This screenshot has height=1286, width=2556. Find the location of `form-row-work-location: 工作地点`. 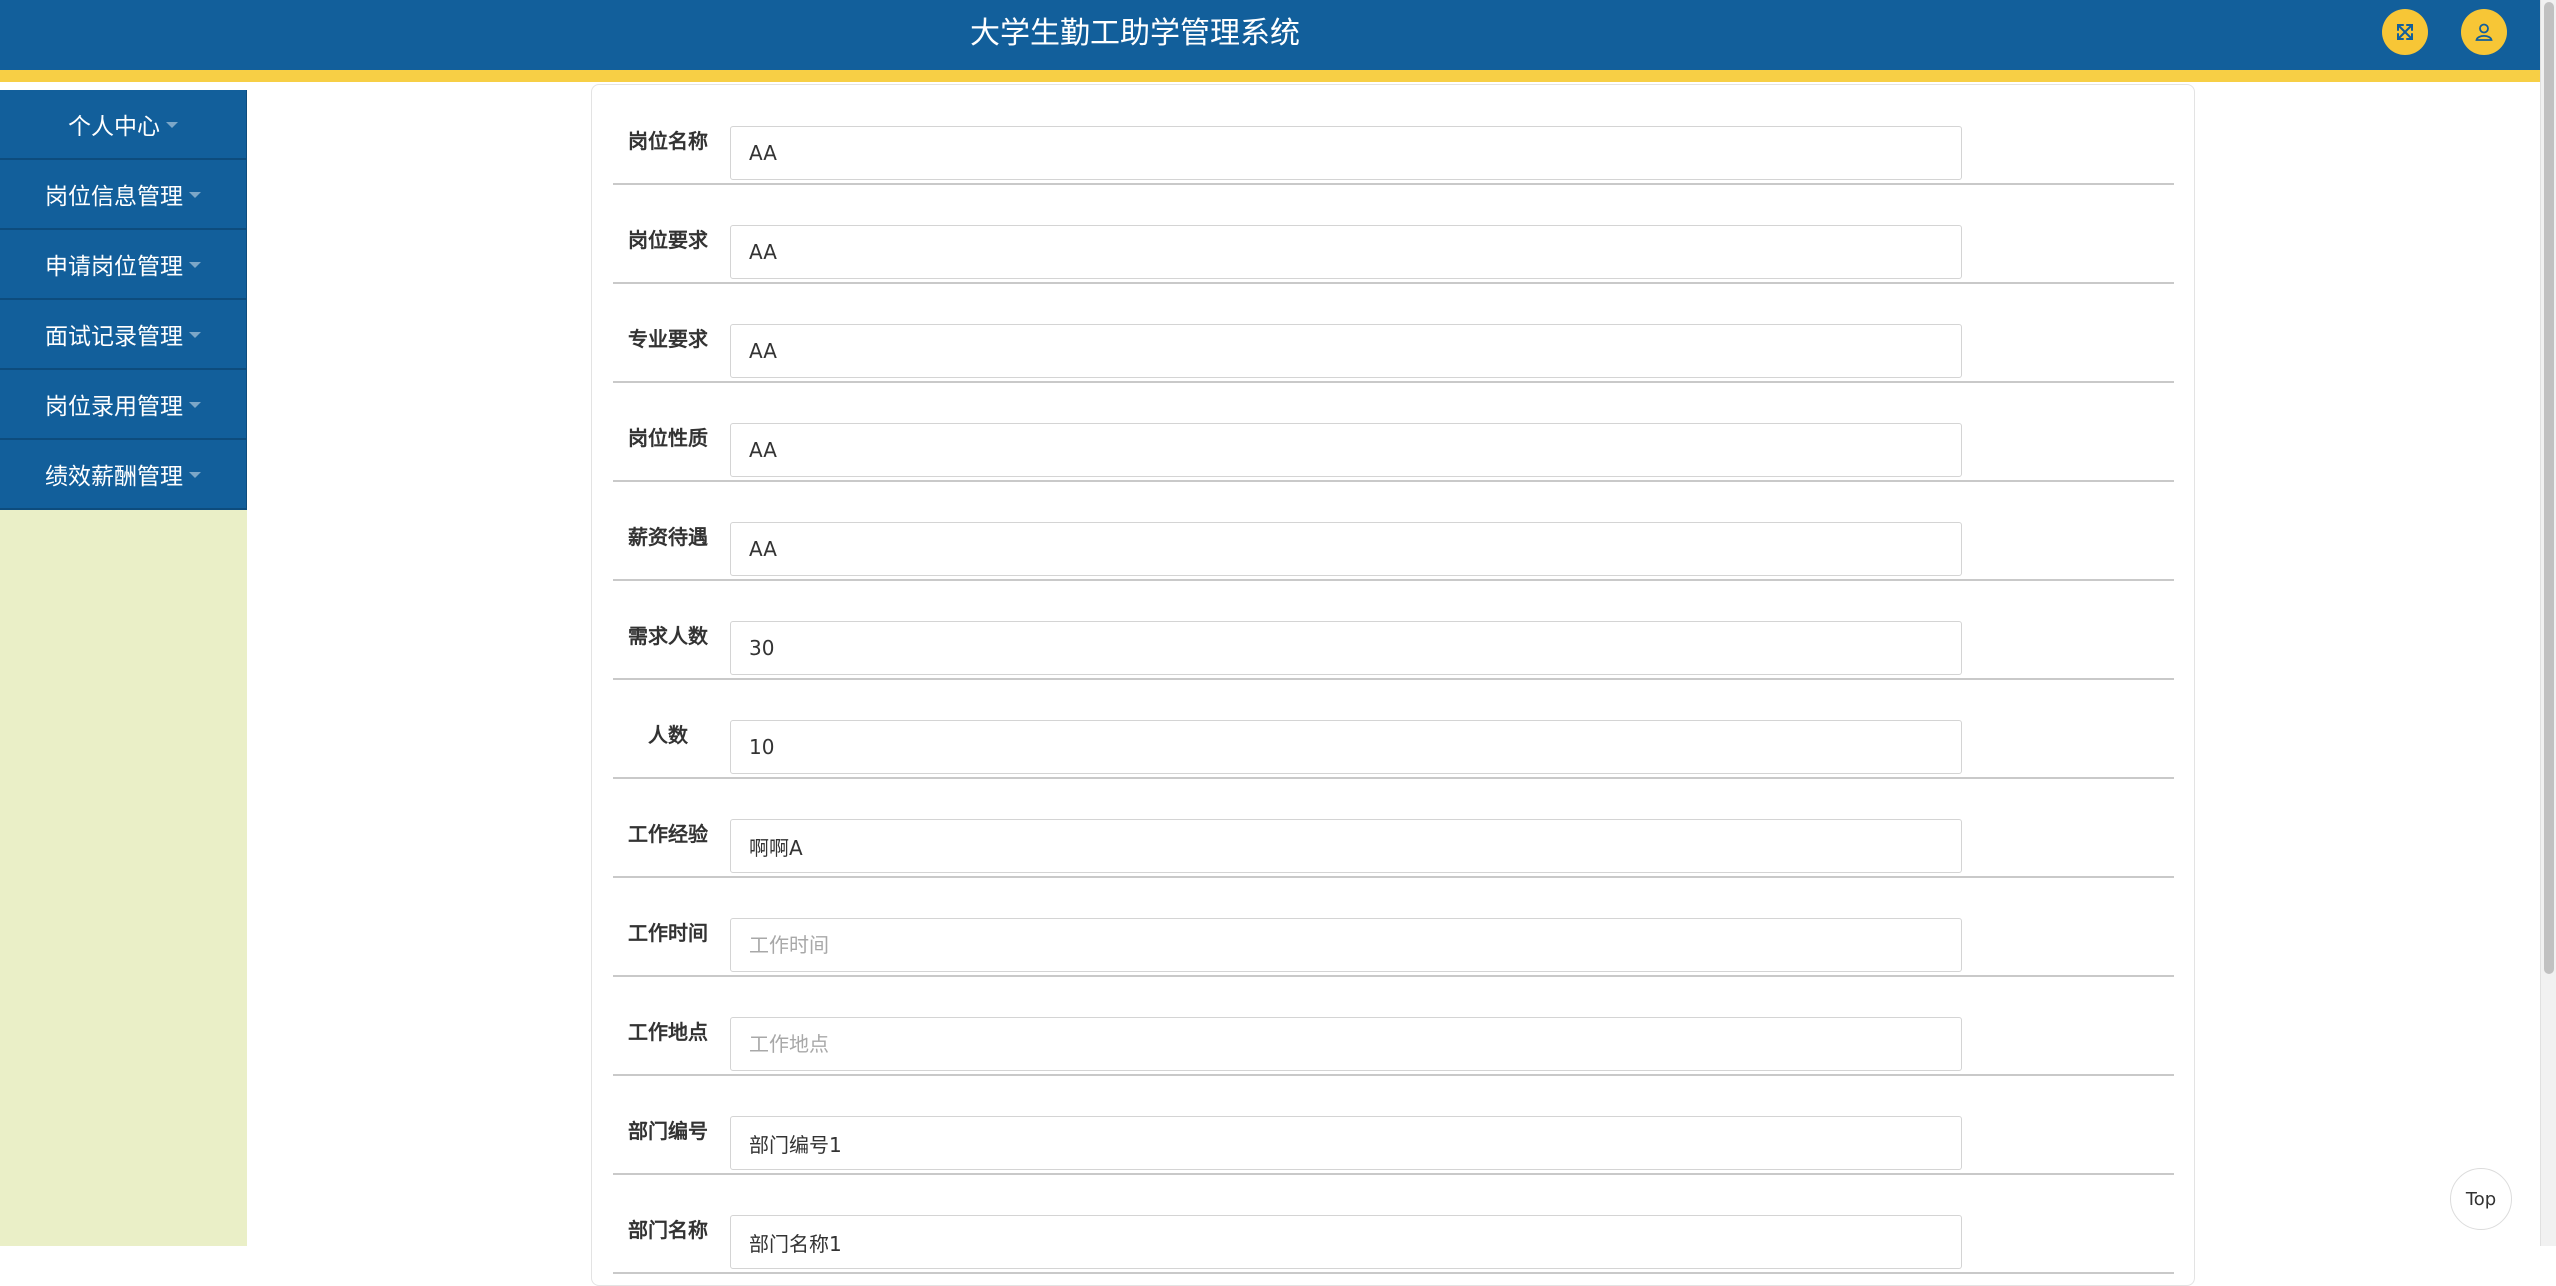

form-row-work-location: 工作地点 is located at coordinates (1393, 1026).